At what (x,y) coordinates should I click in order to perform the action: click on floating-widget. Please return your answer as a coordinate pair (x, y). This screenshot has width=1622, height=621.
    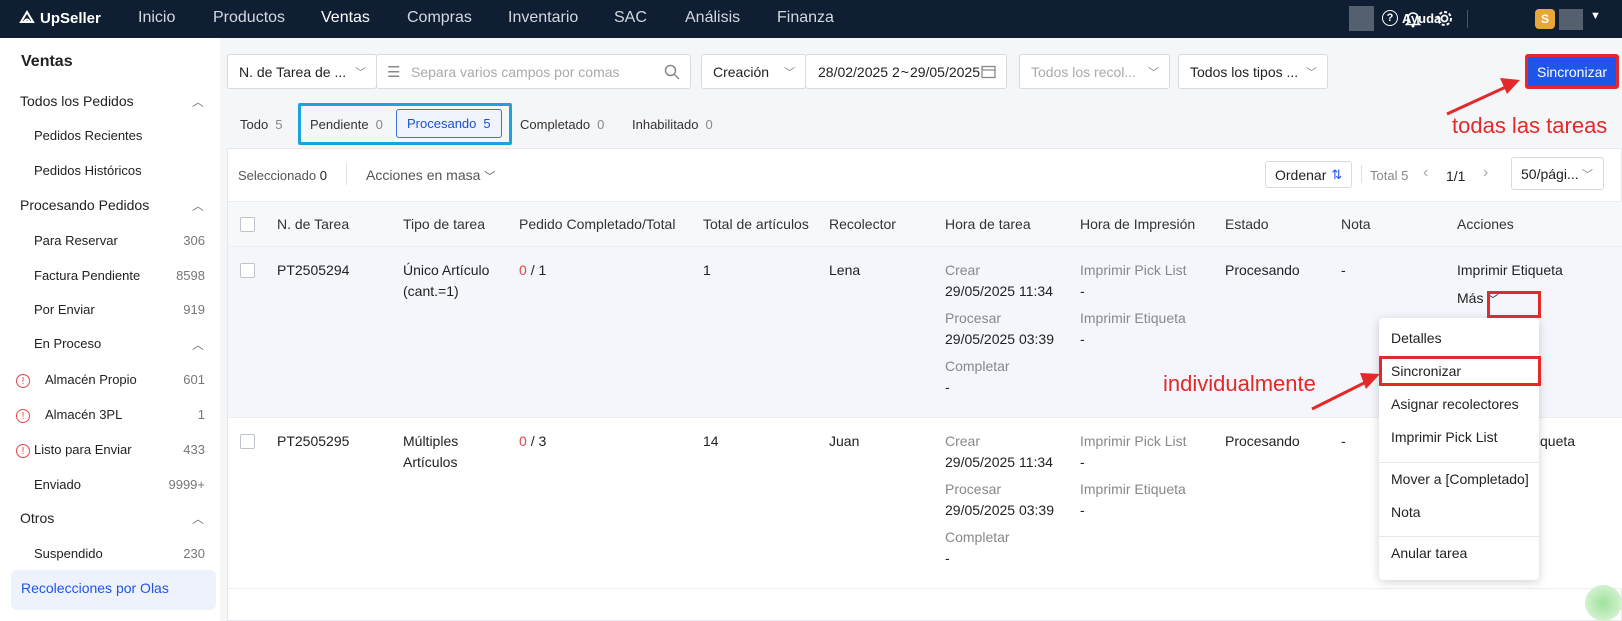
    Looking at the image, I should click on (1603, 603).